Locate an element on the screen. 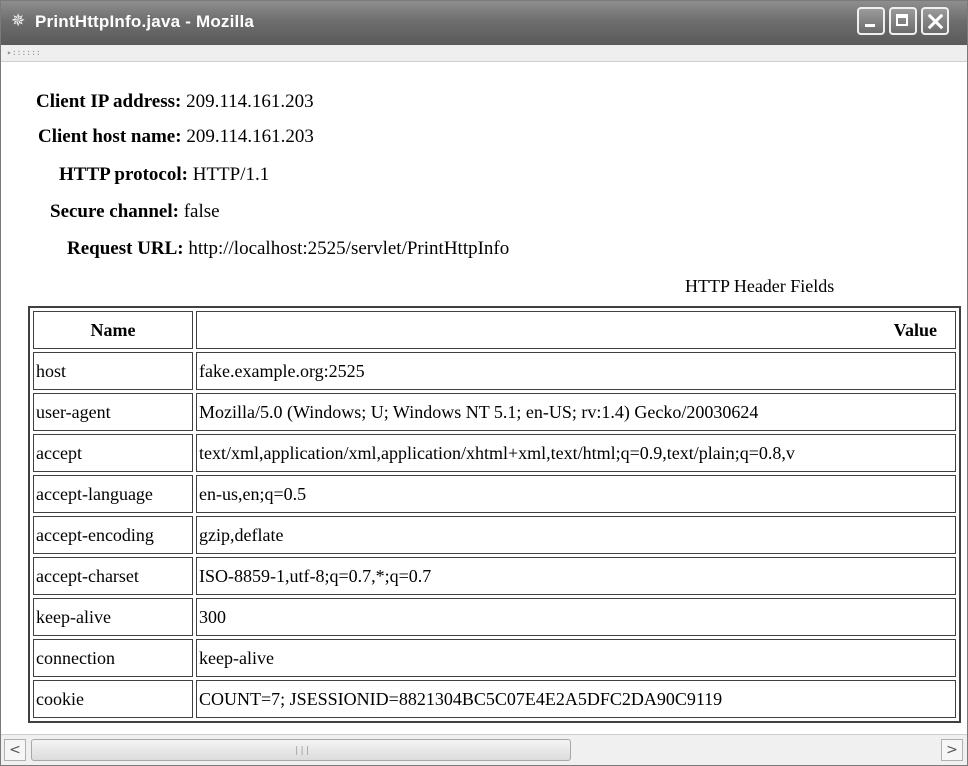 This screenshot has height=766, width=968. header-name-cell: accept-charset is located at coordinates (113, 576).